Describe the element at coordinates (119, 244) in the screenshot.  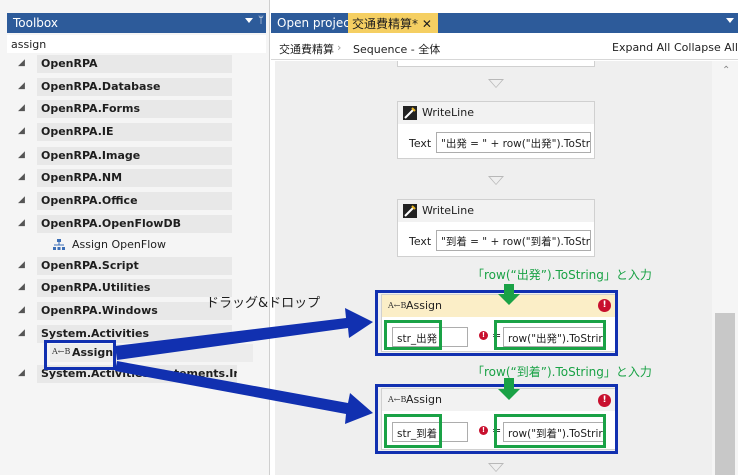
I see `tool-label: Assign OpenFlow` at that location.